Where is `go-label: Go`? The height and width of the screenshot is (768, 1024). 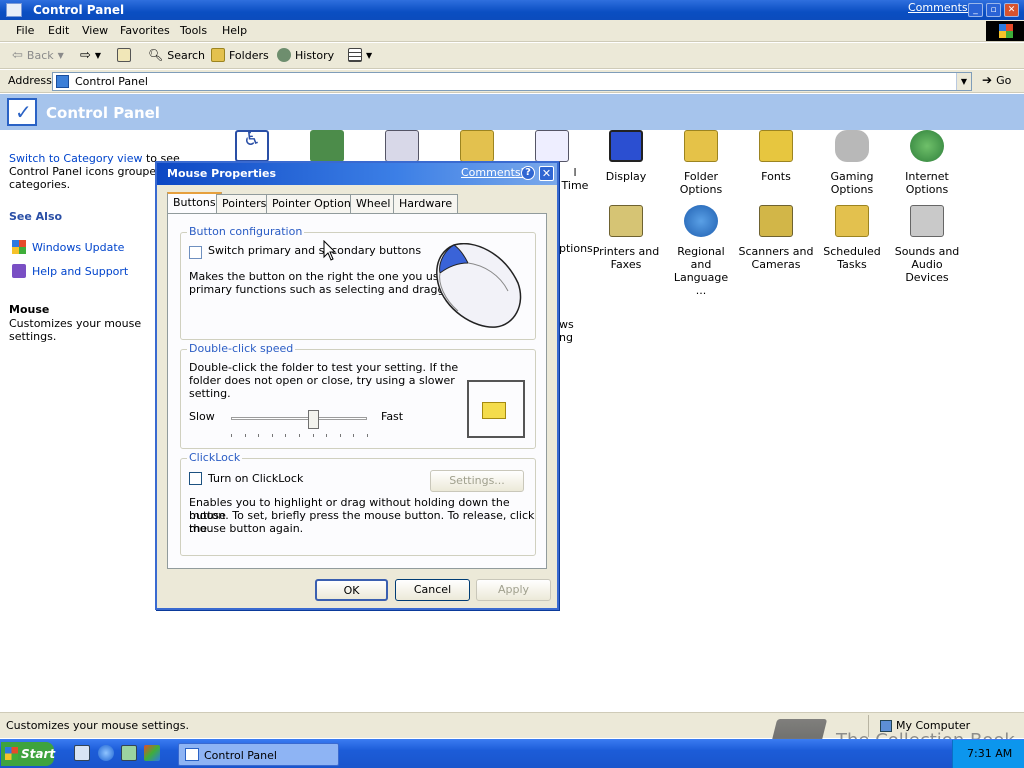 go-label: Go is located at coordinates (1004, 80).